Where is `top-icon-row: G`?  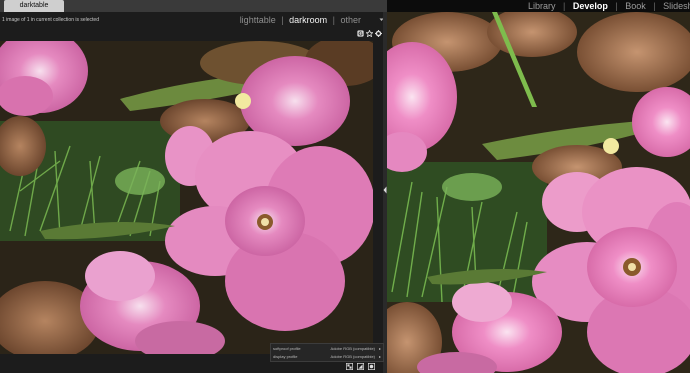
top-icon-row: G is located at coordinates (369, 33).